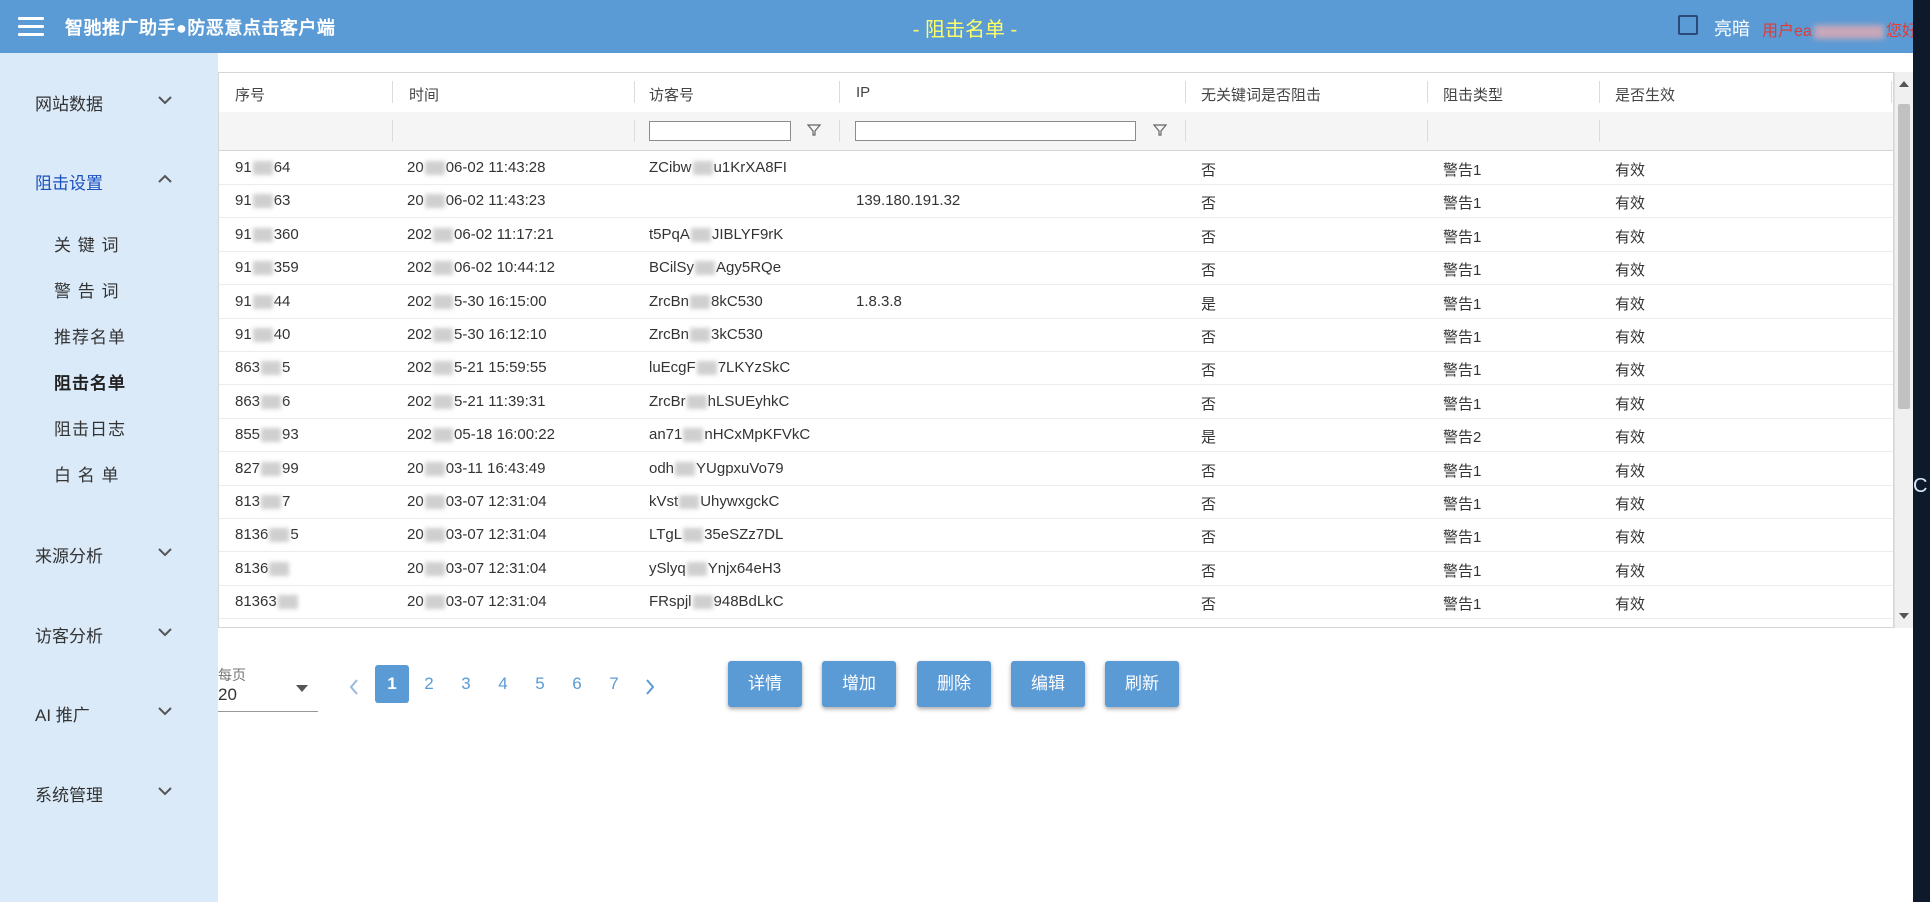 This screenshot has height=902, width=1930. Describe the element at coordinates (109, 180) in the screenshot. I see `sidebar-group-block-settings: 阻击设置` at that location.